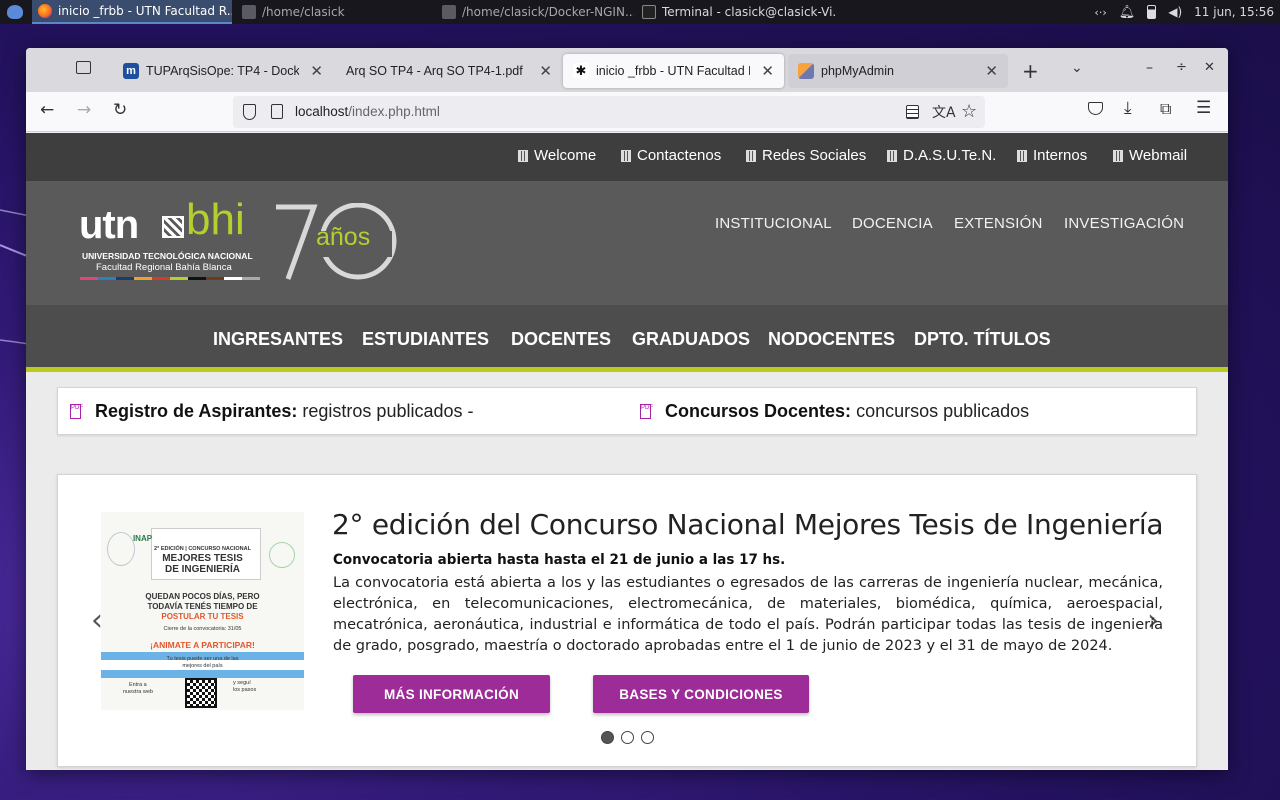 Image resolution: width=1280 pixels, height=800 pixels. I want to click on battery-icon, so click(1152, 12).